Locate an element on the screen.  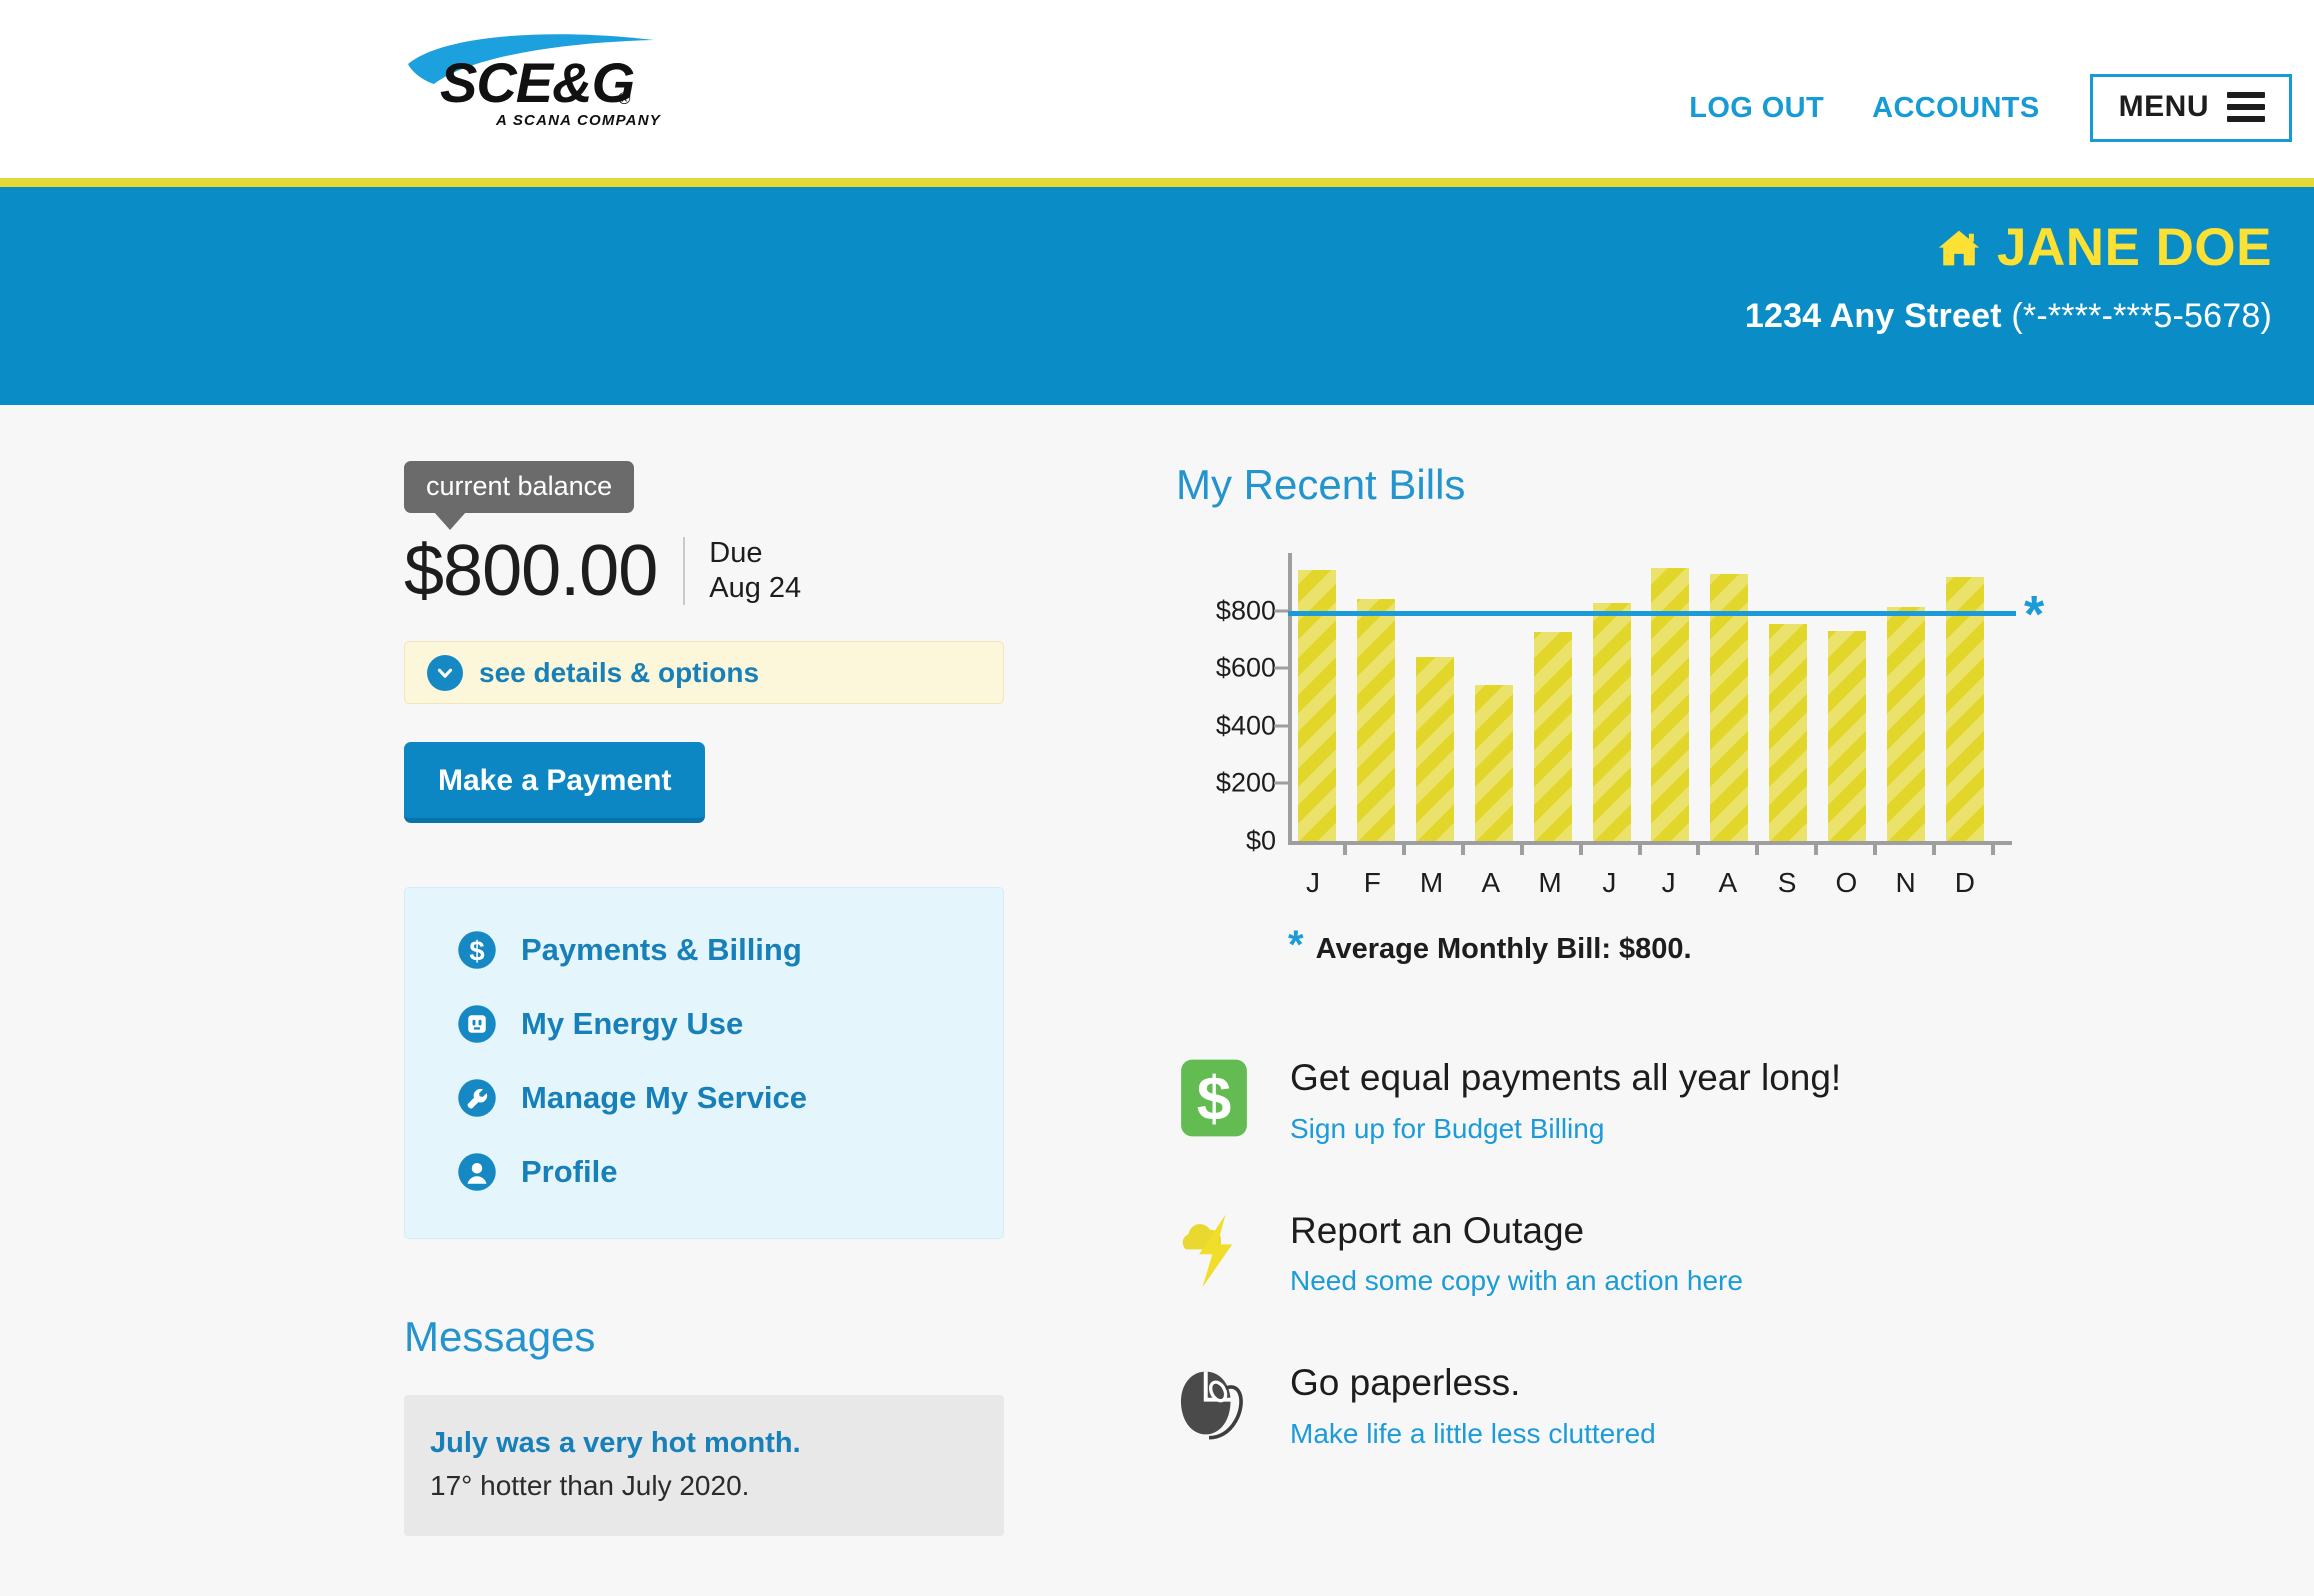
dollar-badge-icon: $ is located at coordinates (1214, 1098).